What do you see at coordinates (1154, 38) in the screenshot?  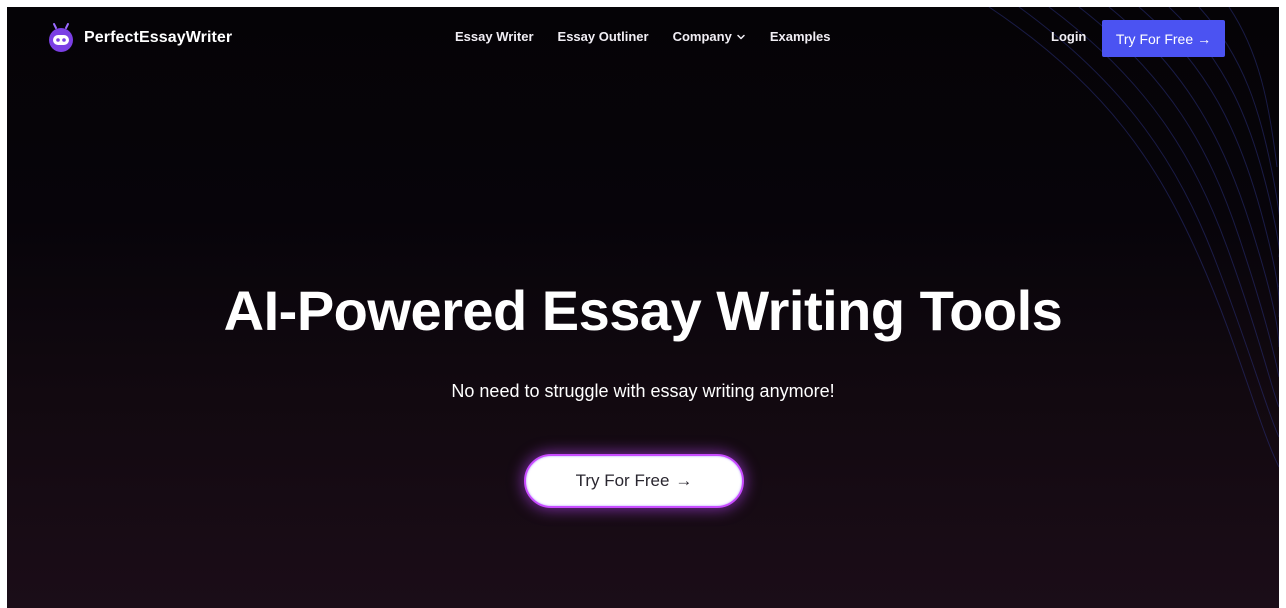 I see `nav-cta-label: Try For Free` at bounding box center [1154, 38].